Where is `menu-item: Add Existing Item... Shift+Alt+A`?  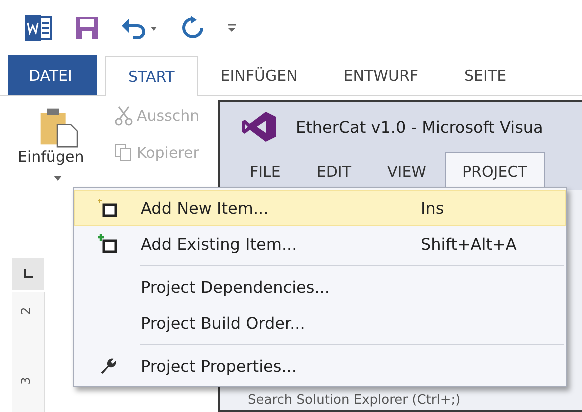 menu-item: Add Existing Item... Shift+Alt+A is located at coordinates (320, 244).